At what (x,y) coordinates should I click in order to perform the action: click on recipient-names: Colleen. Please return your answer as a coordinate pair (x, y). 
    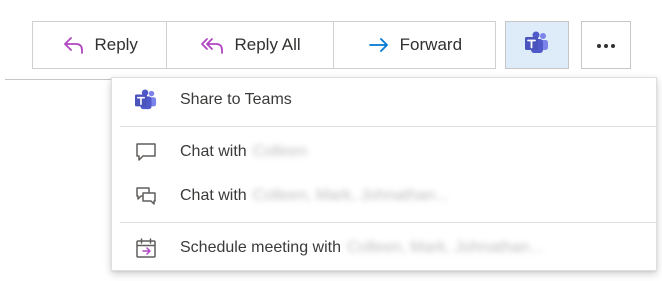
    Looking at the image, I should click on (279, 151).